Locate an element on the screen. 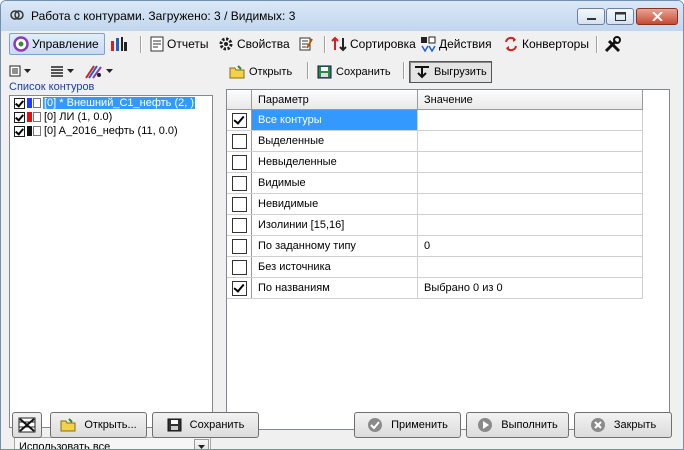  contours-toolbar is located at coordinates (63, 71).